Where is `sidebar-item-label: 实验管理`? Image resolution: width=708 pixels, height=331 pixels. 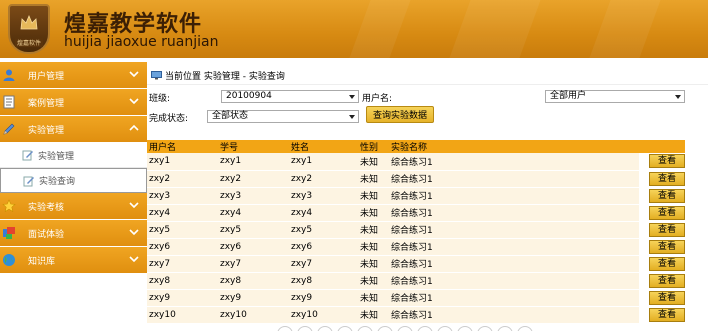 sidebar-item-label: 实验管理 is located at coordinates (46, 130).